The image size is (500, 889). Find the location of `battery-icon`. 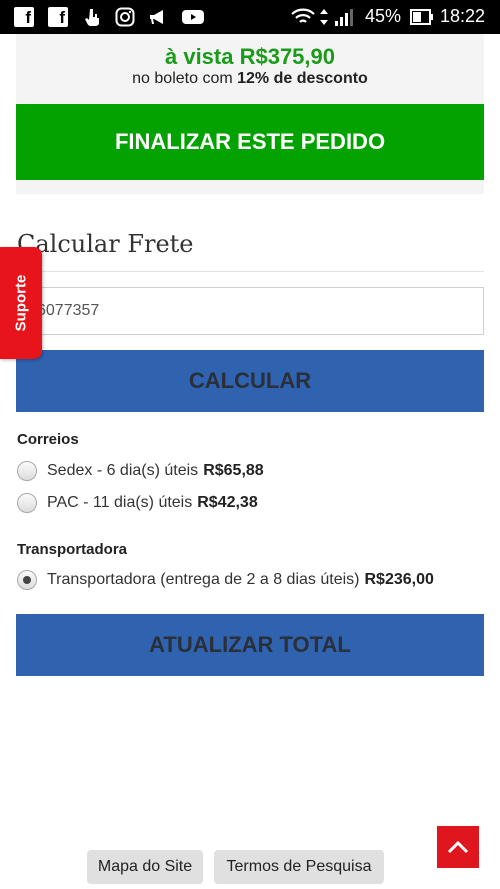

battery-icon is located at coordinates (421, 17).